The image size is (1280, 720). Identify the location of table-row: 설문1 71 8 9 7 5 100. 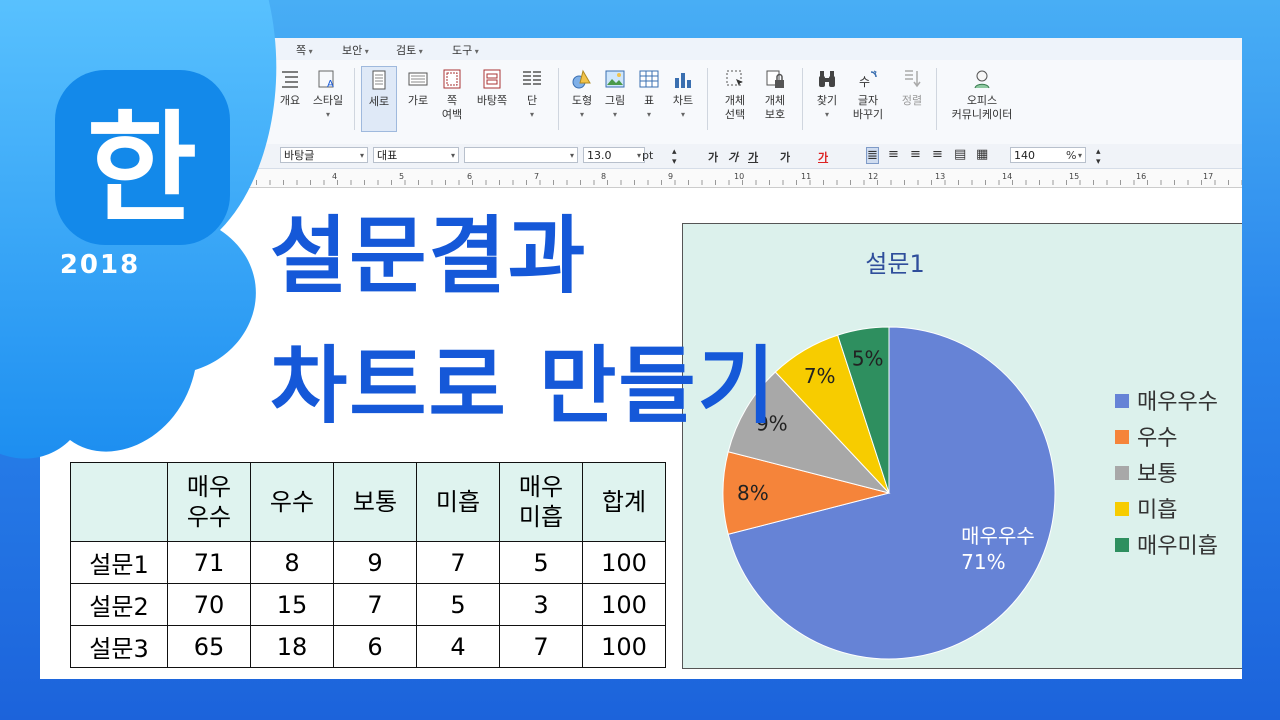
(368, 562).